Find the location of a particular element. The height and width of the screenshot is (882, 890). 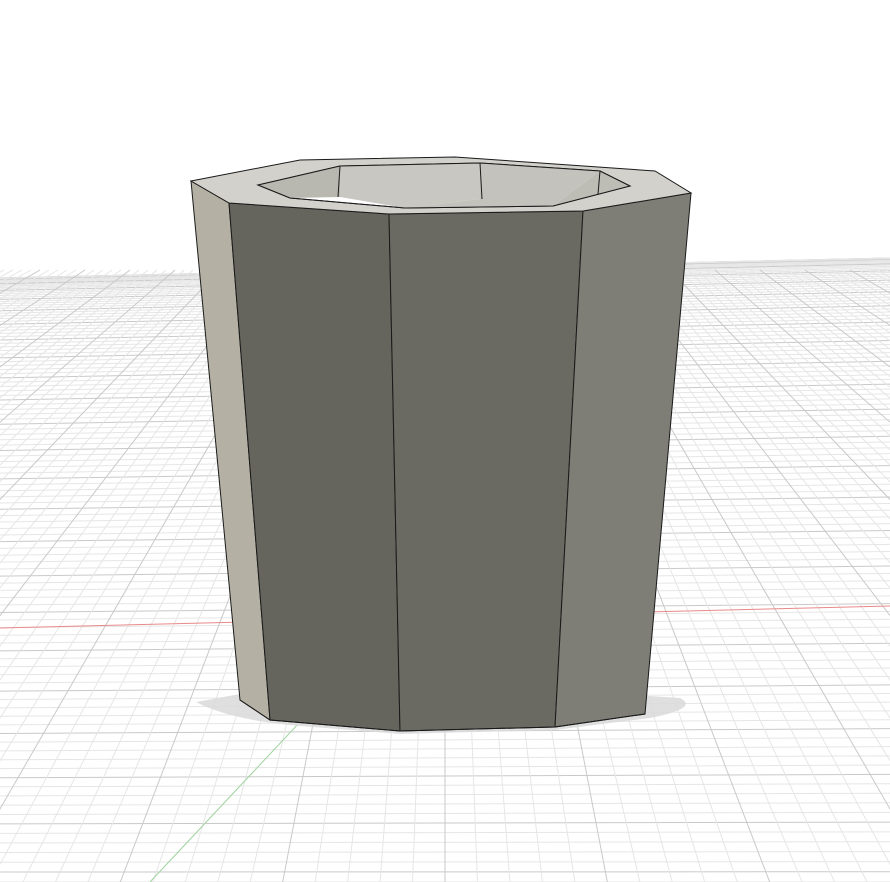

cup-front-right-face is located at coordinates (486, 471).